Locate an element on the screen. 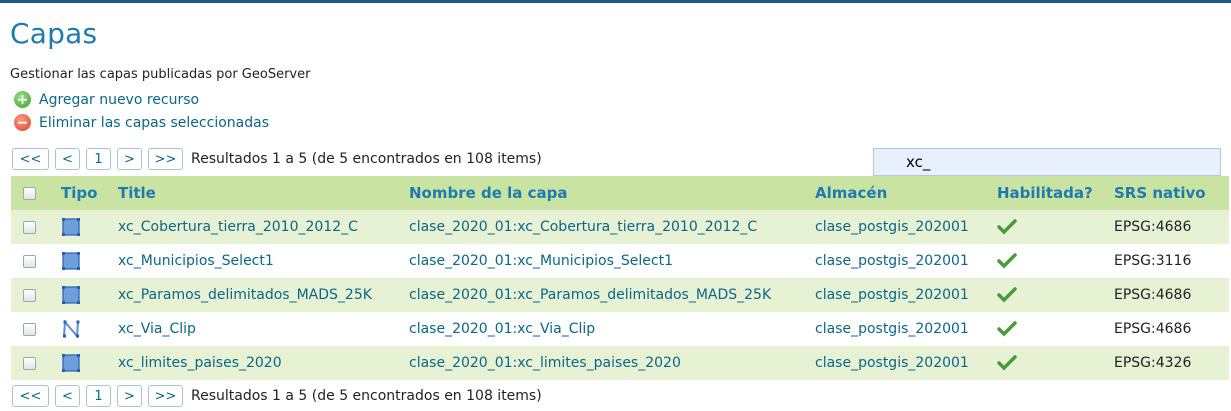  add-resource-label: Agregar nuevo recurso is located at coordinates (119, 99).